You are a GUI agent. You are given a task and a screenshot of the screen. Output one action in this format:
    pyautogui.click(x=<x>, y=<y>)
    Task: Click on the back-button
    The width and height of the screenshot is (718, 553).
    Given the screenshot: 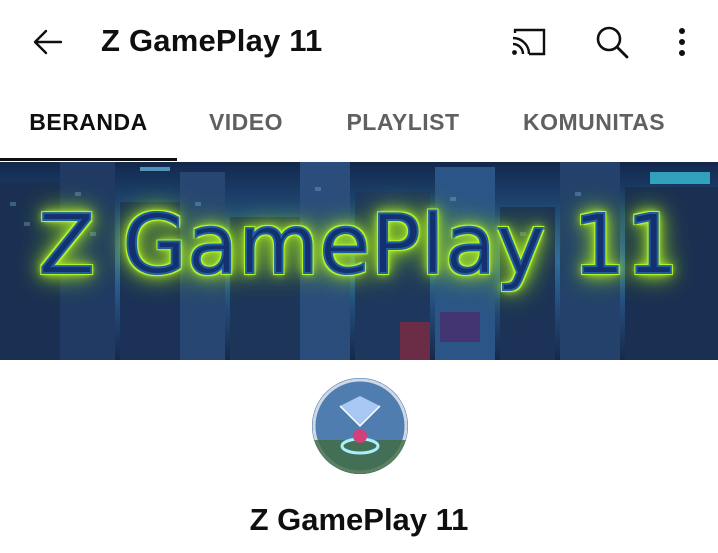 What is the action you would take?
    pyautogui.click(x=48, y=42)
    